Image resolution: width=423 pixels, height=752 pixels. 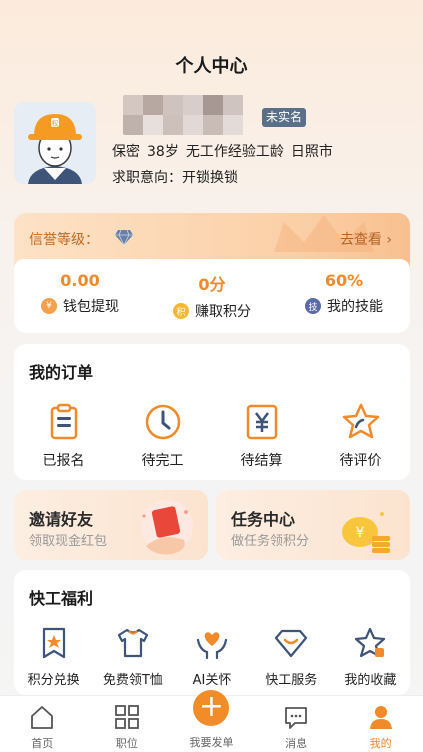 What do you see at coordinates (61, 598) in the screenshot?
I see `welfare-title: 快工福利` at bounding box center [61, 598].